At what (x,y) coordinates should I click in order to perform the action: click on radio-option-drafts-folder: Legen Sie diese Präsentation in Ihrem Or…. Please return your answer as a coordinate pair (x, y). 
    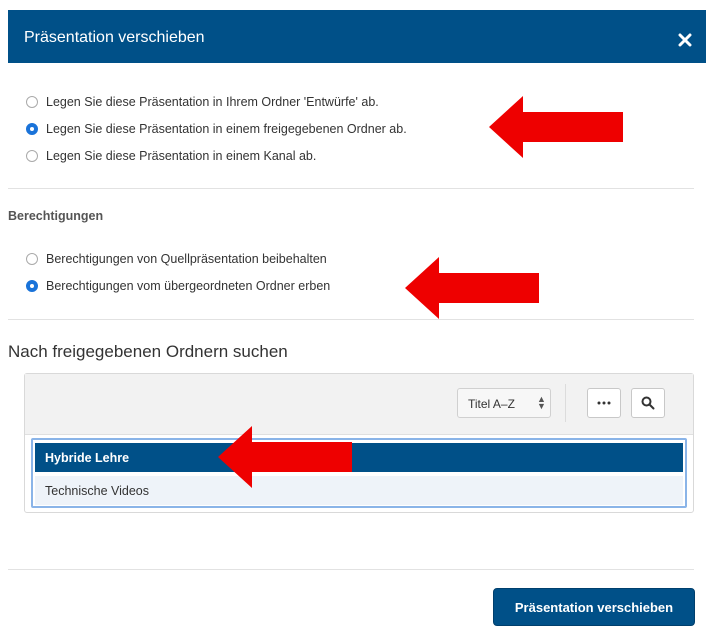
    Looking at the image, I should click on (202, 102).